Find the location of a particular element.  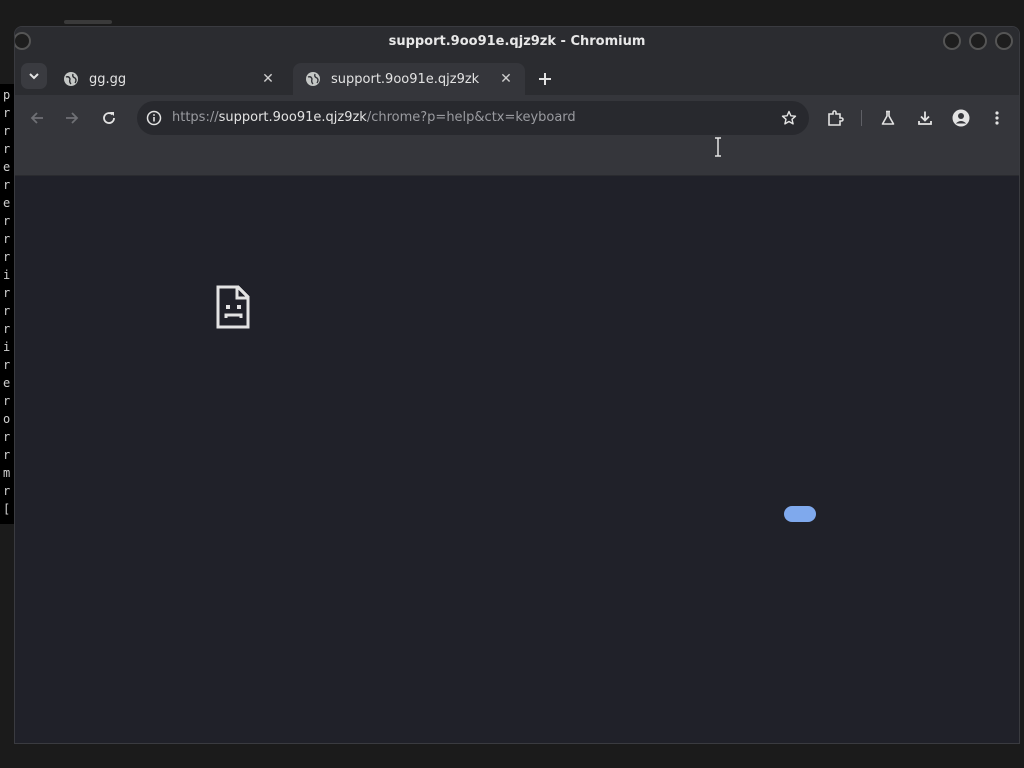

star-icon is located at coordinates (789, 117).